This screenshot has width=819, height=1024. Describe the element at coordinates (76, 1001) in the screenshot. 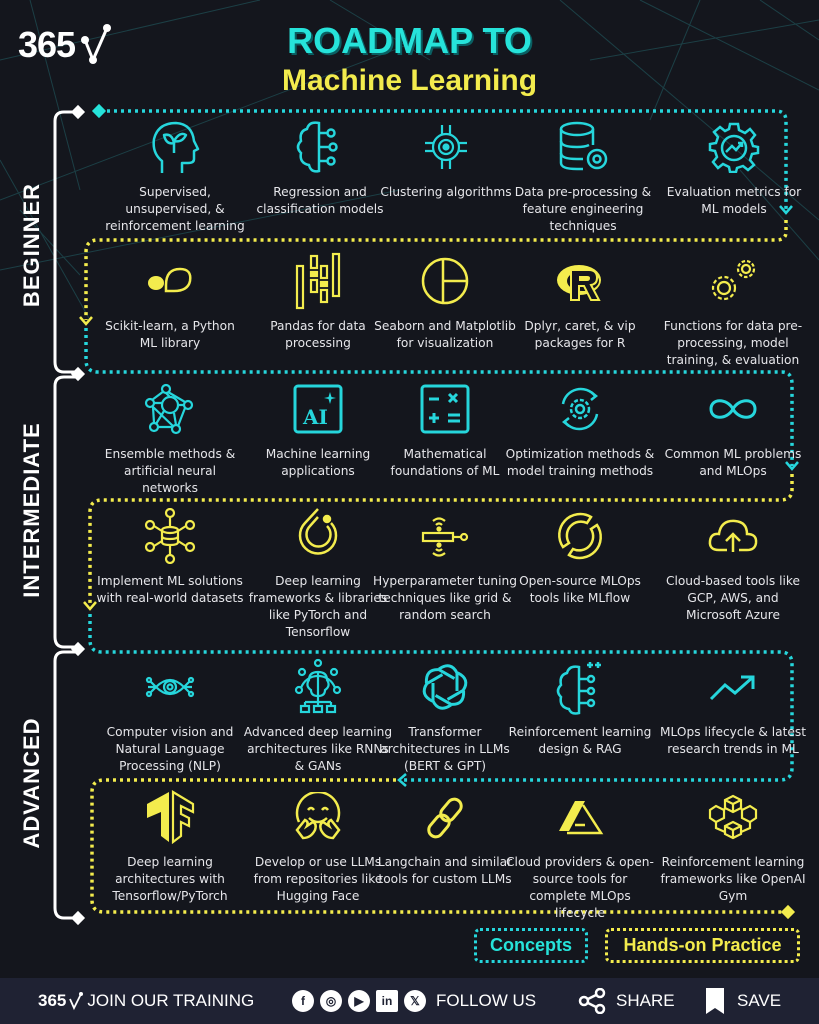

I see `checkmark-logo-icon` at that location.